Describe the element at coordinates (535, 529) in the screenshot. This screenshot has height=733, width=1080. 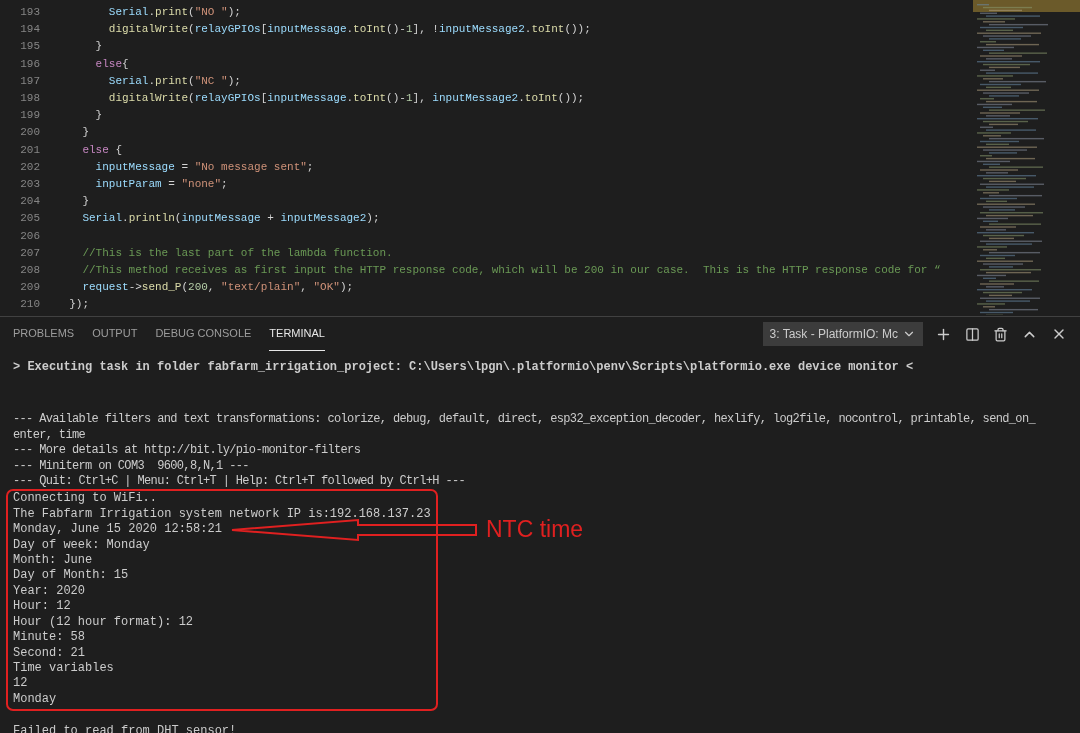
I see `annotation-label: NTC time` at that location.